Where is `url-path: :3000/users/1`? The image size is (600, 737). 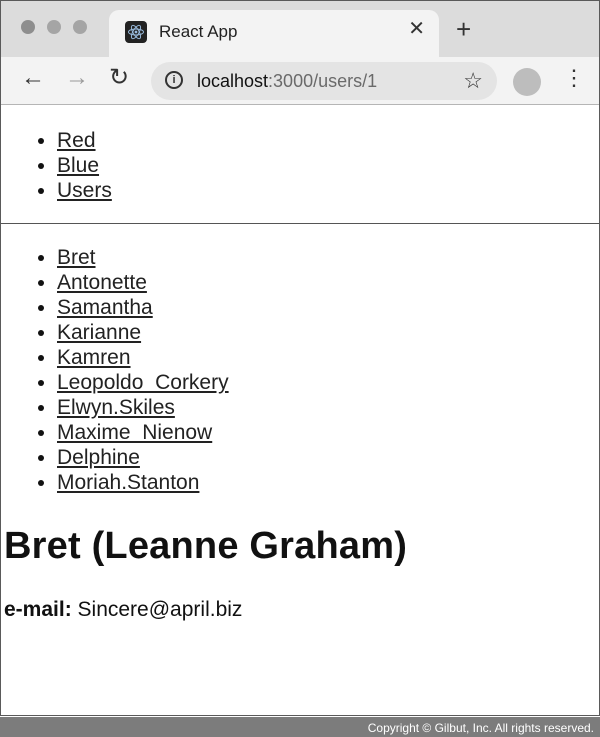 url-path: :3000/users/1 is located at coordinates (323, 81).